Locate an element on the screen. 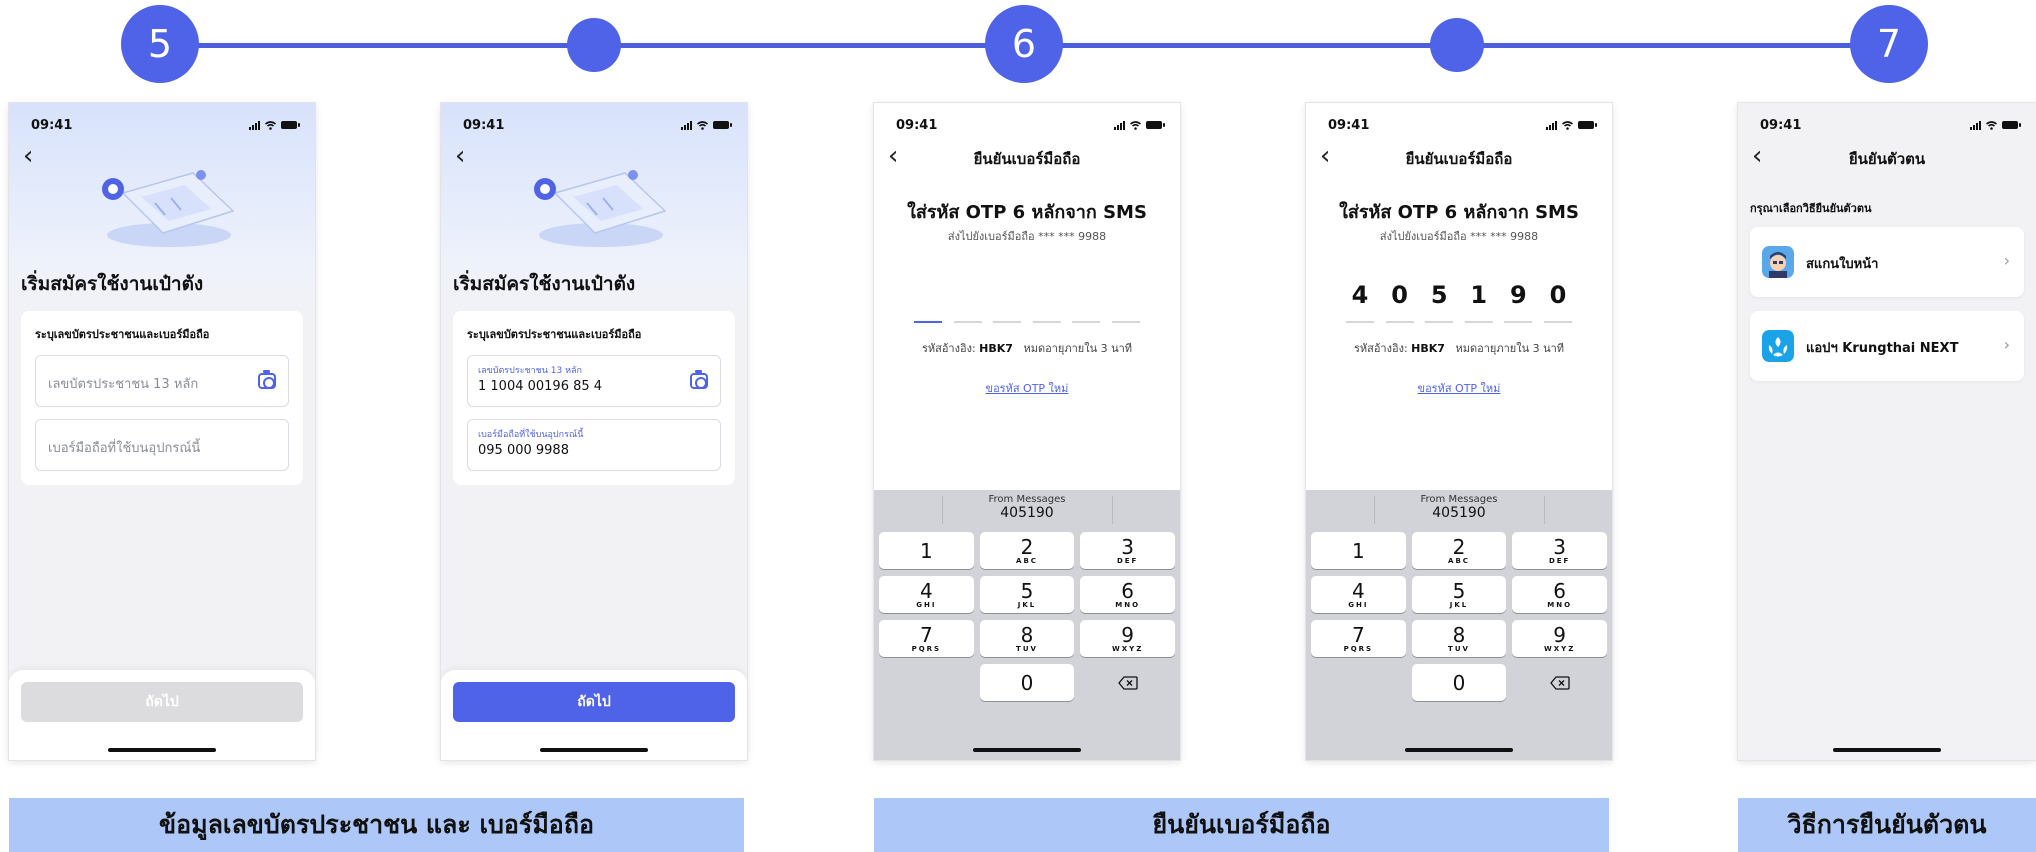 The image size is (2036, 852). wifi-icon is located at coordinates (1135, 125).